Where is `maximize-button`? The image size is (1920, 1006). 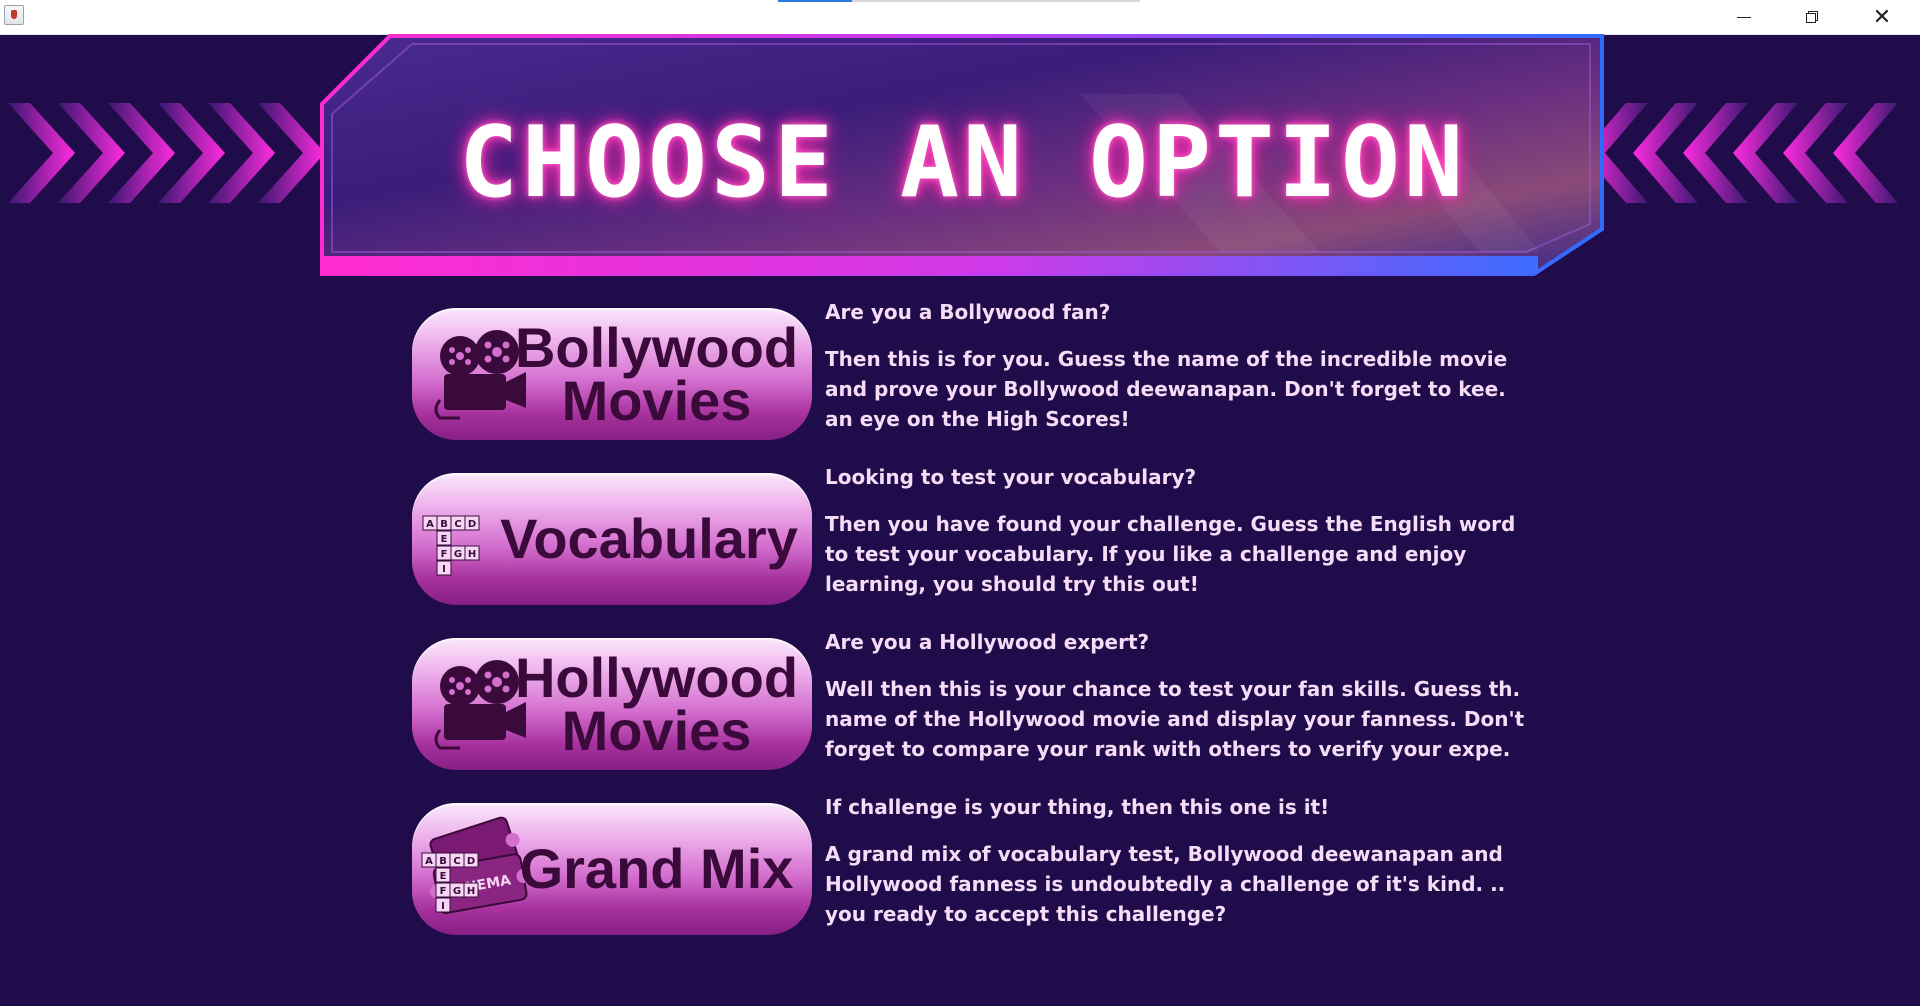
maximize-button is located at coordinates (1812, 17).